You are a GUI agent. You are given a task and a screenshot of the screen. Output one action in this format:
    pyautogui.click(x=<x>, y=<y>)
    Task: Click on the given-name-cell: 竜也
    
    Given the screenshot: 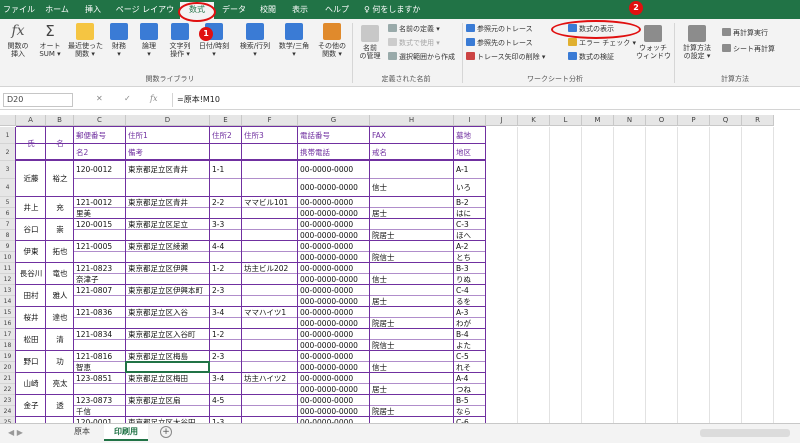 What is the action you would take?
    pyautogui.click(x=60, y=274)
    